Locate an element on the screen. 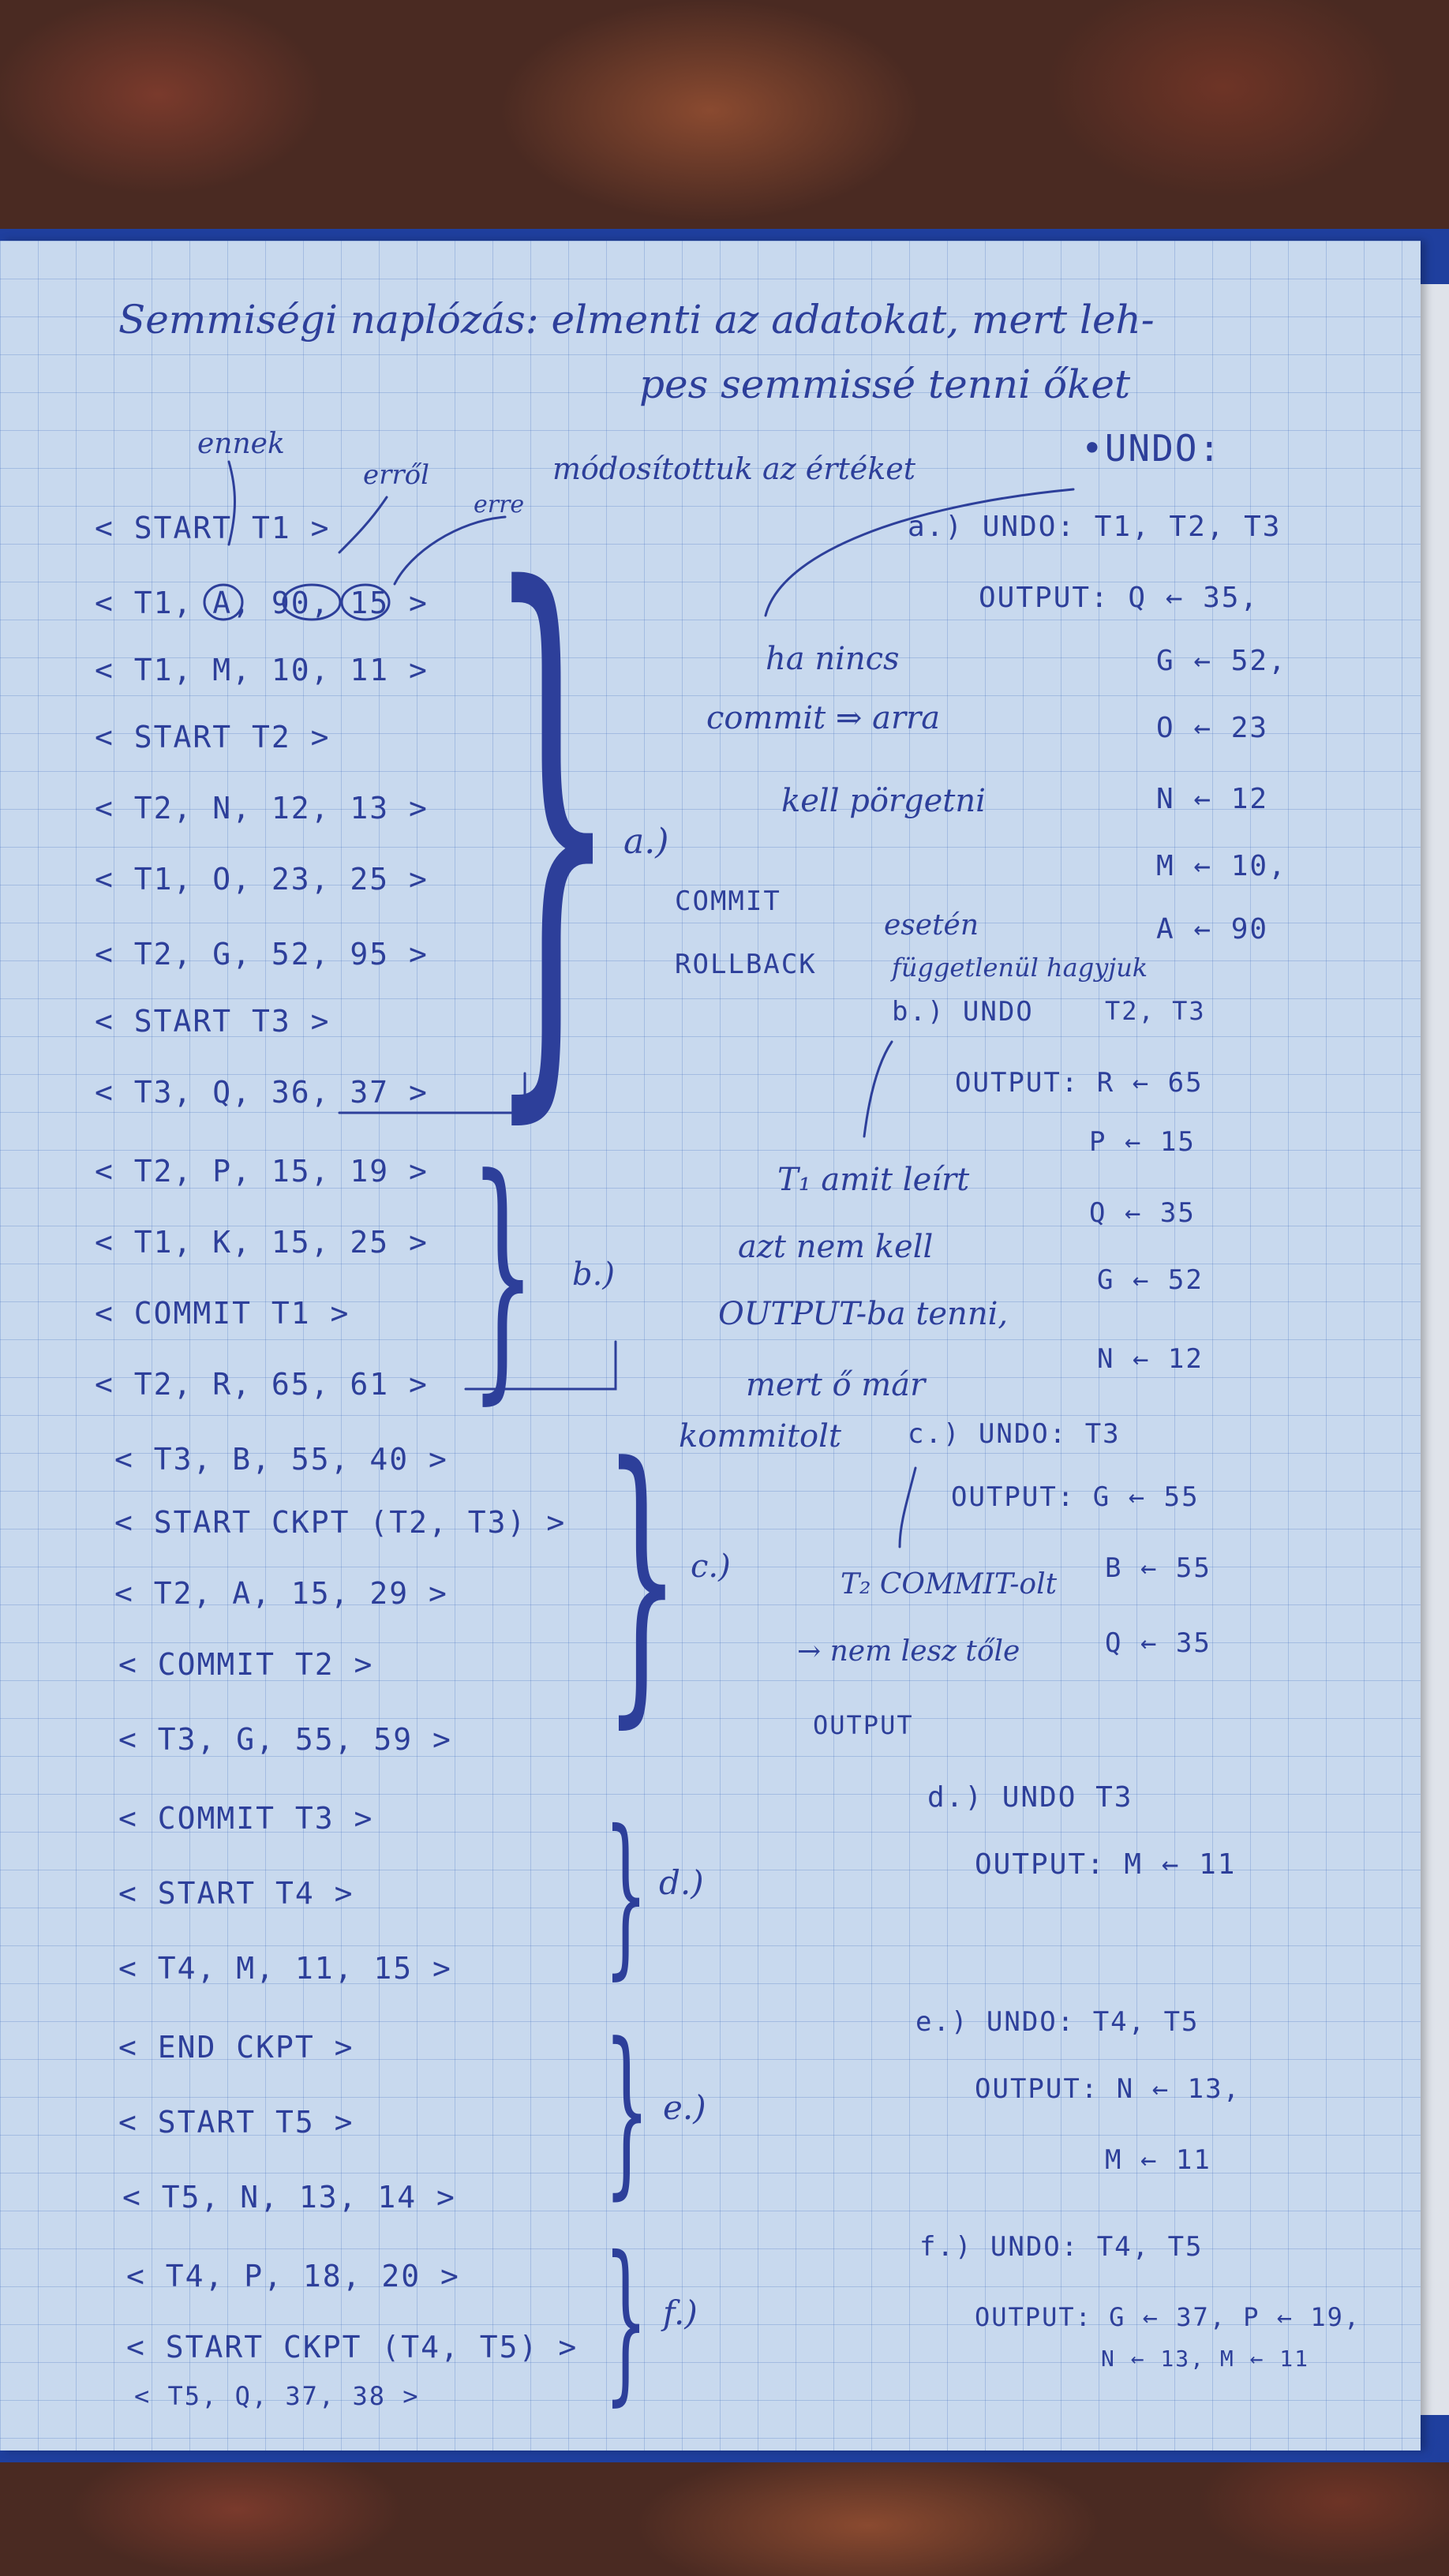 The image size is (1449, 2576). note-t2-commit: T₂ COMMIT-olt is located at coordinates (949, 1584).